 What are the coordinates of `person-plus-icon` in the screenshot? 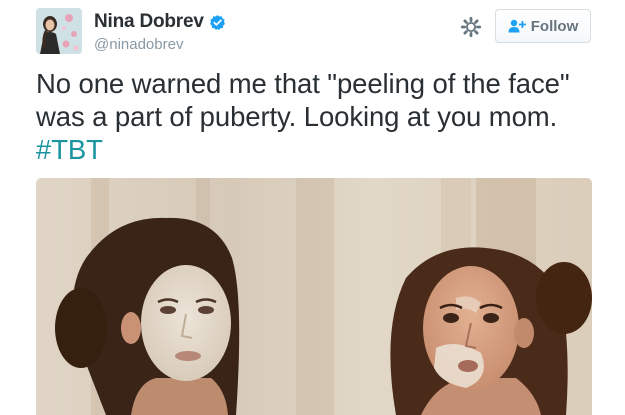 It's located at (517, 26).